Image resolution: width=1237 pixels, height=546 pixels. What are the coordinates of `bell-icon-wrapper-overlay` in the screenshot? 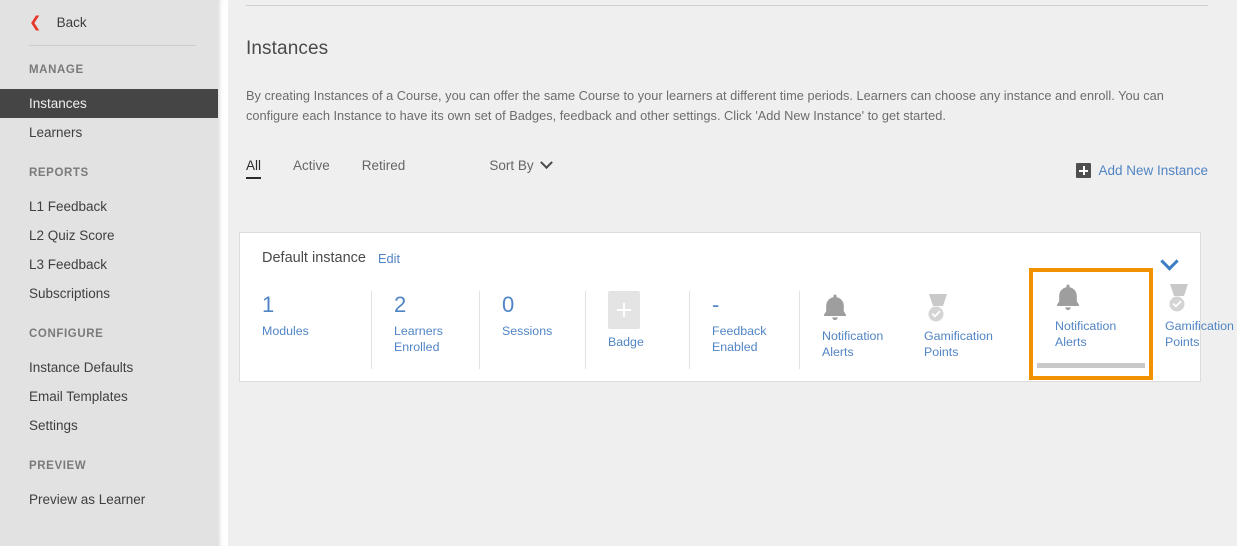 It's located at (1100, 297).